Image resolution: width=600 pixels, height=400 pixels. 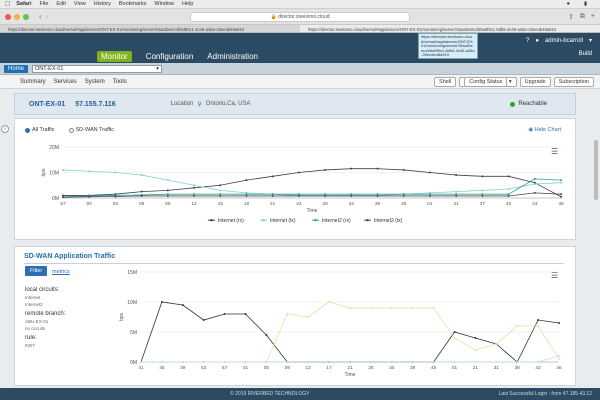 What do you see at coordinates (527, 41) in the screenshot?
I see `help-icon: ?` at bounding box center [527, 41].